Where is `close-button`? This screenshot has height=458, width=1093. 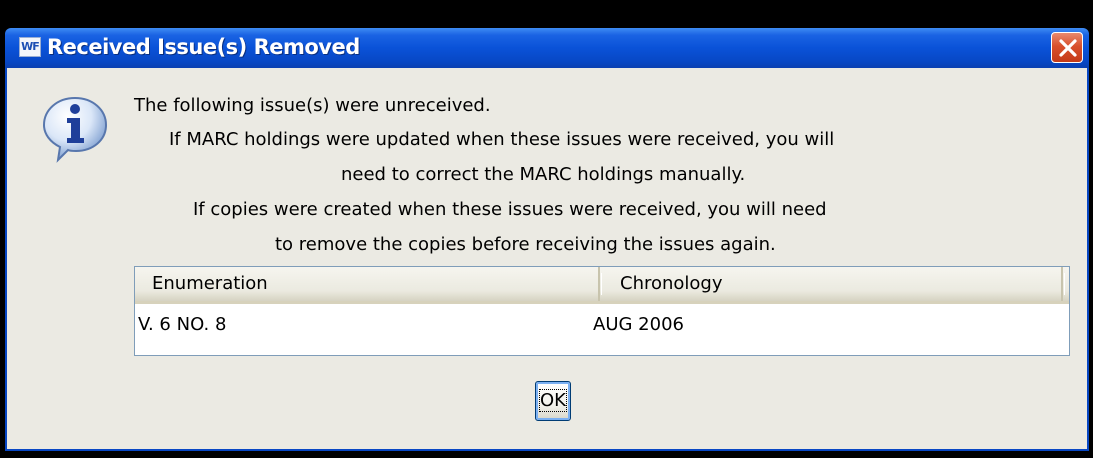
close-button is located at coordinates (1067, 47).